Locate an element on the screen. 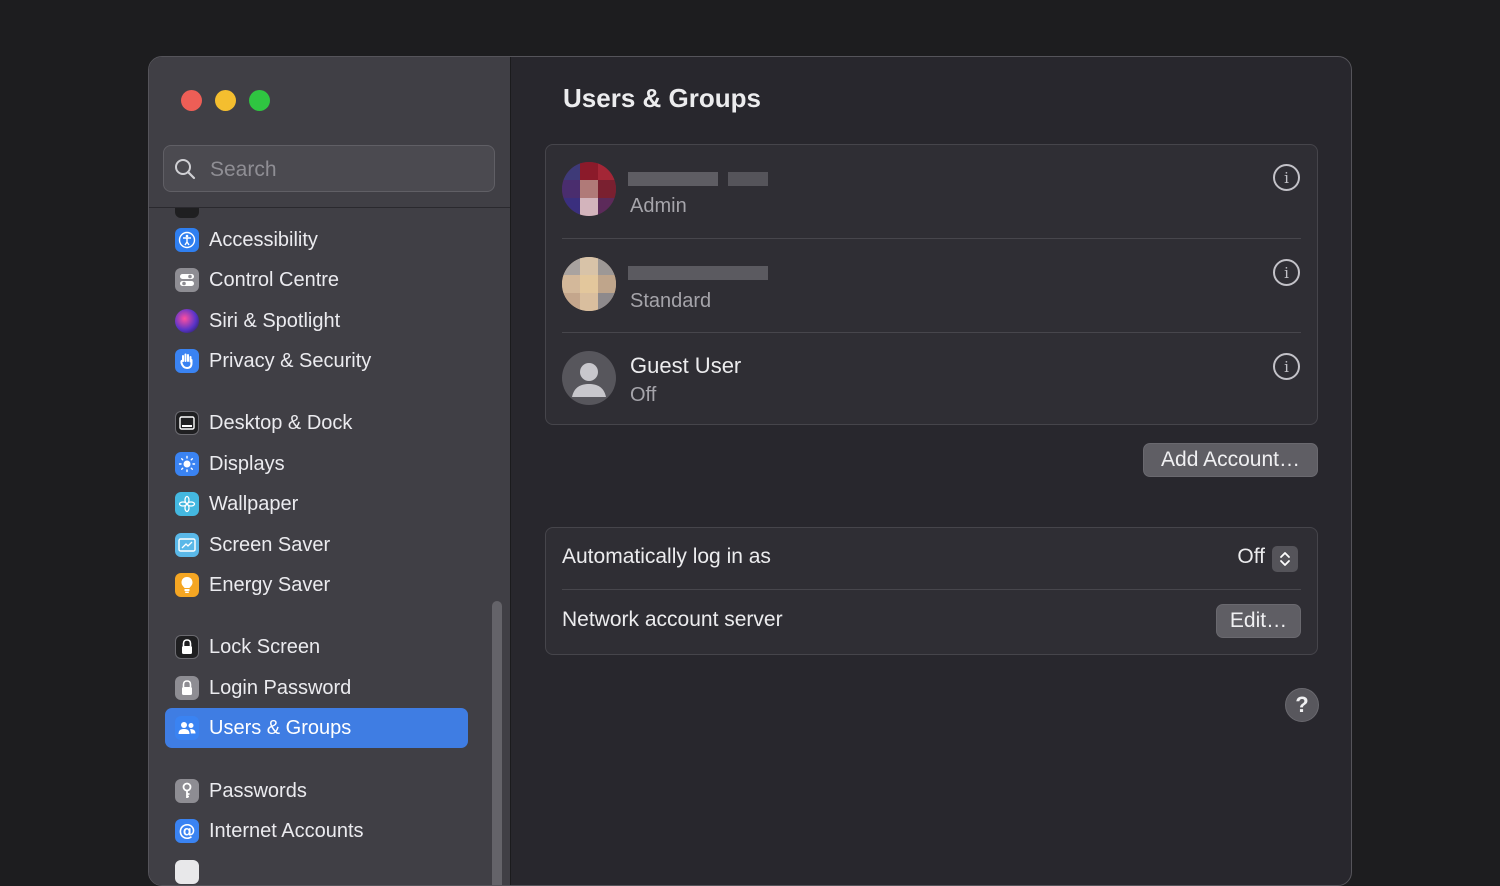  user-name: Guest User is located at coordinates (686, 365).